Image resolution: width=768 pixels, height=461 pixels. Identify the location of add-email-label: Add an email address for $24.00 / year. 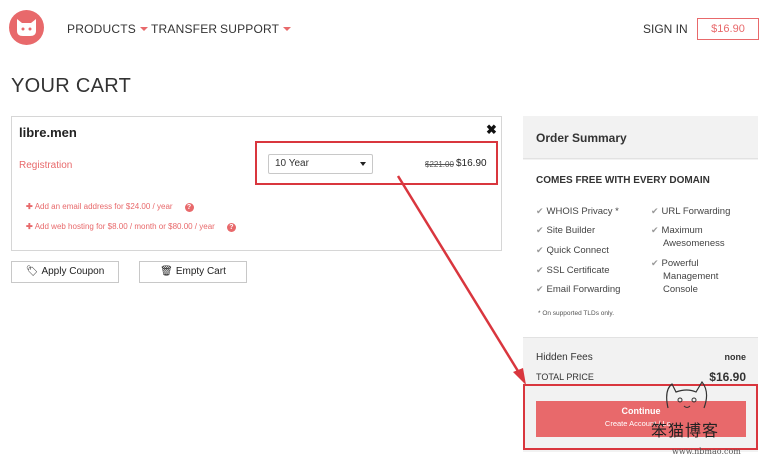
(103, 206).